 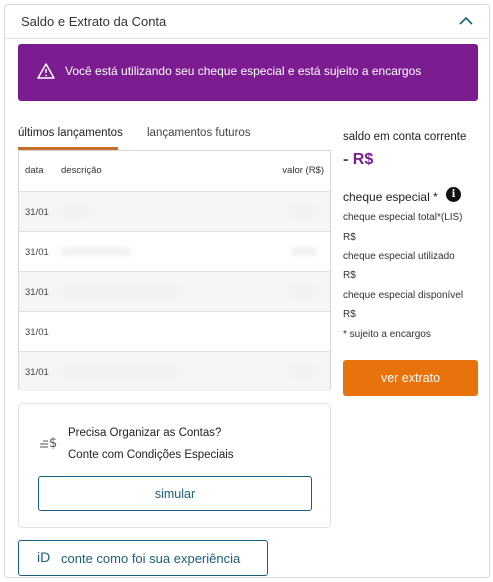 I want to click on tab-future-transactions: lançamentos futuros, so click(x=199, y=133).